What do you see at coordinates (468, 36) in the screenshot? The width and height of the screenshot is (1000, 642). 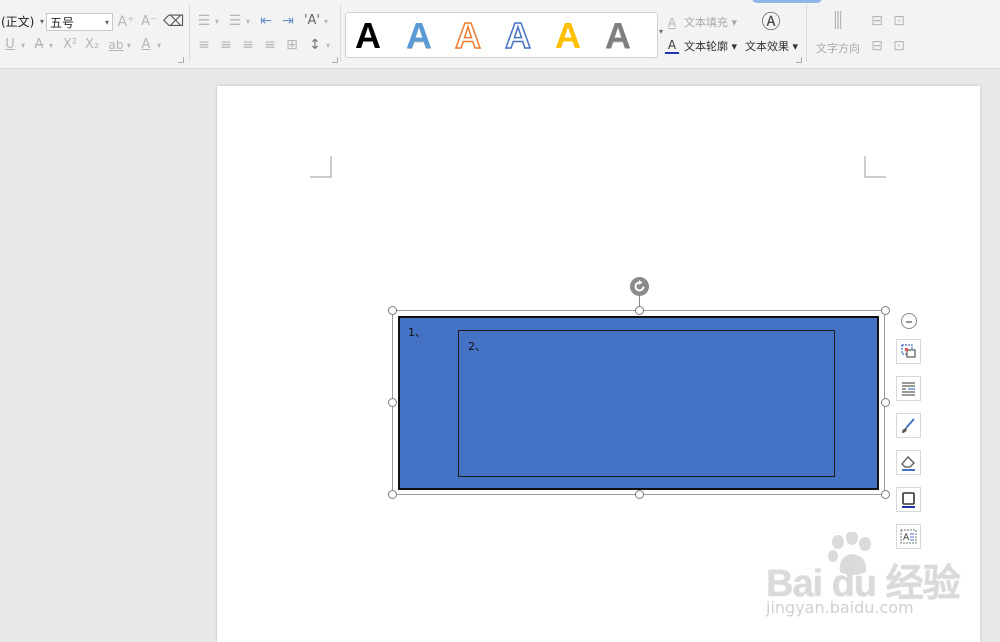 I see `style-orange-outline: A` at bounding box center [468, 36].